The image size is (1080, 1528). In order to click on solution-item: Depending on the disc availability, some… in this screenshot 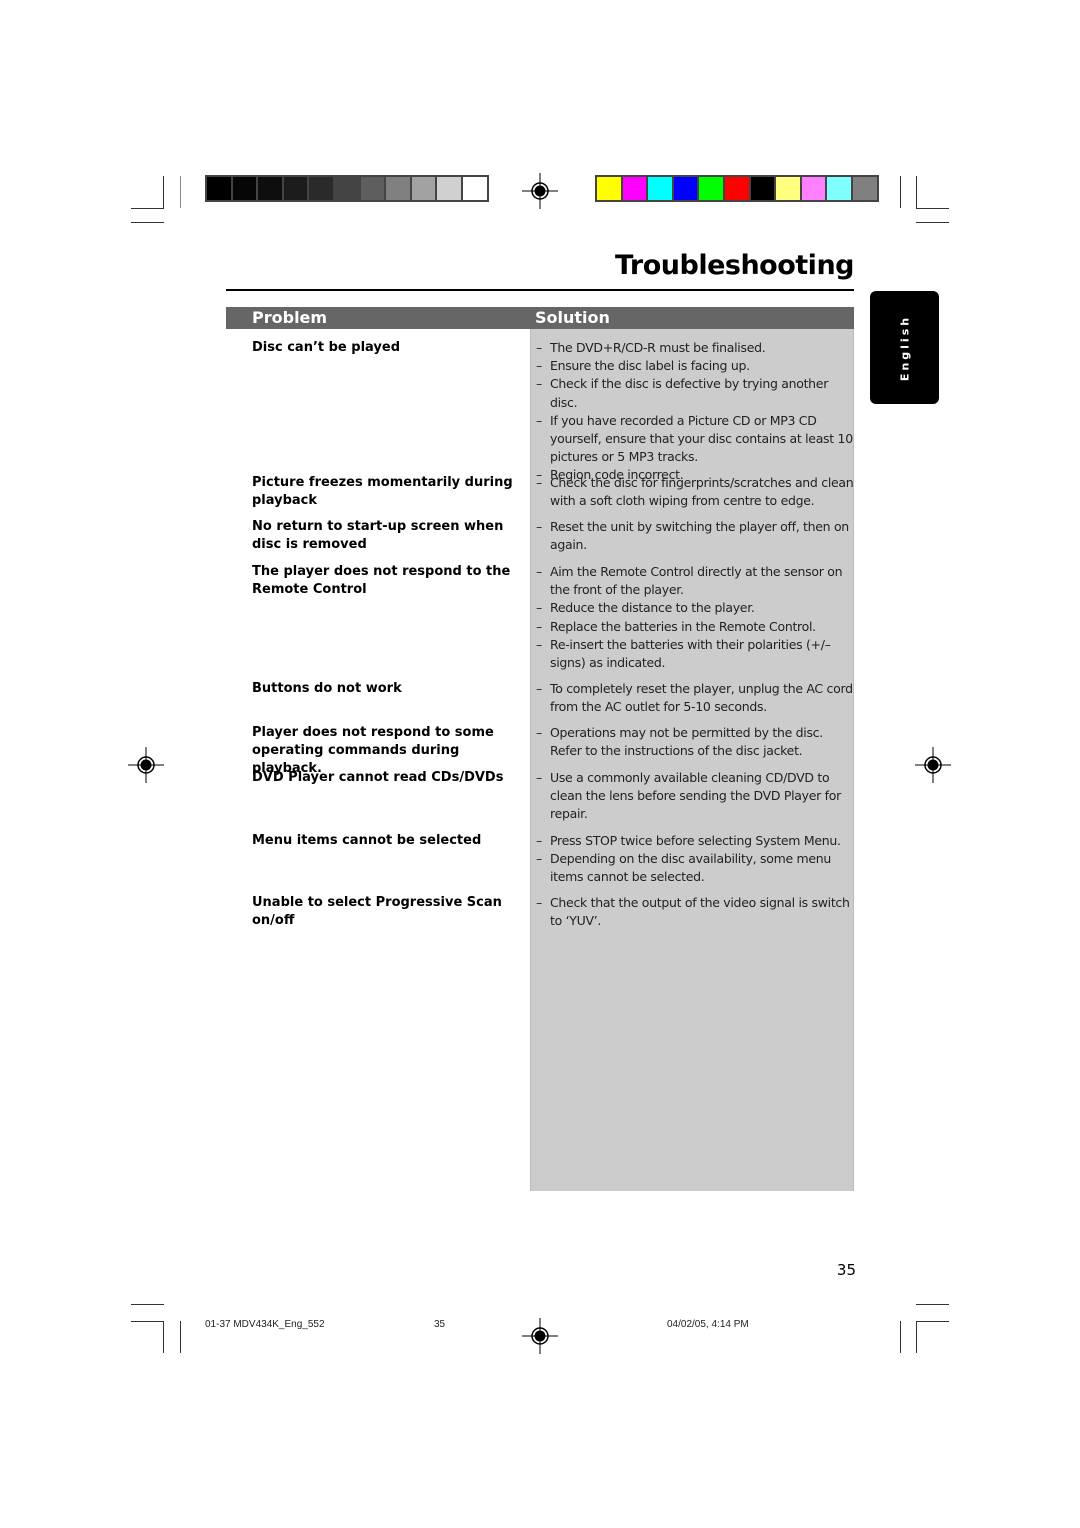, I will do `click(695, 868)`.